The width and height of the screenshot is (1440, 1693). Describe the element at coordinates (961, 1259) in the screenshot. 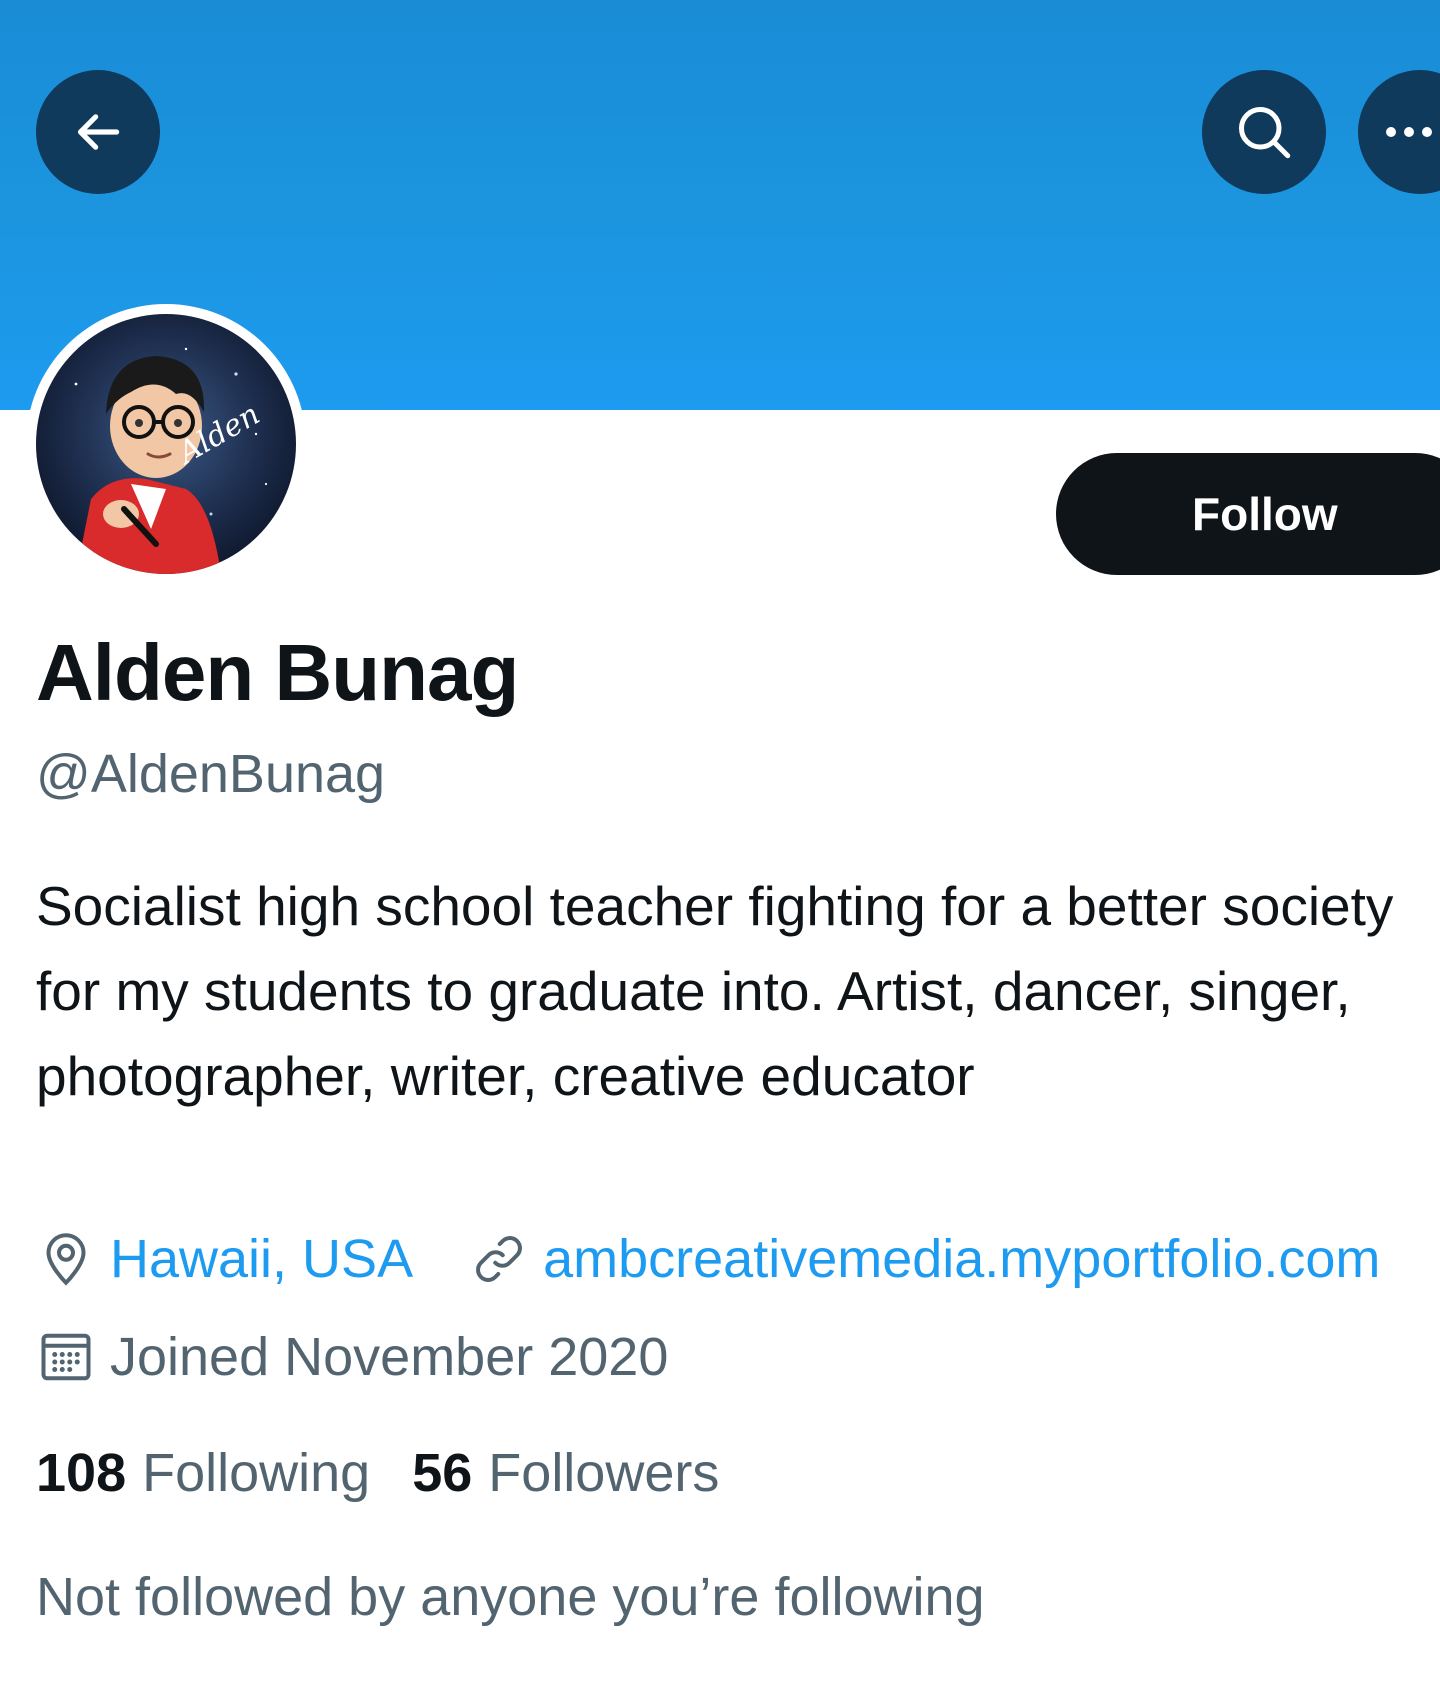

I see `website-link: ambcreativemedia.myportfolio.com` at that location.